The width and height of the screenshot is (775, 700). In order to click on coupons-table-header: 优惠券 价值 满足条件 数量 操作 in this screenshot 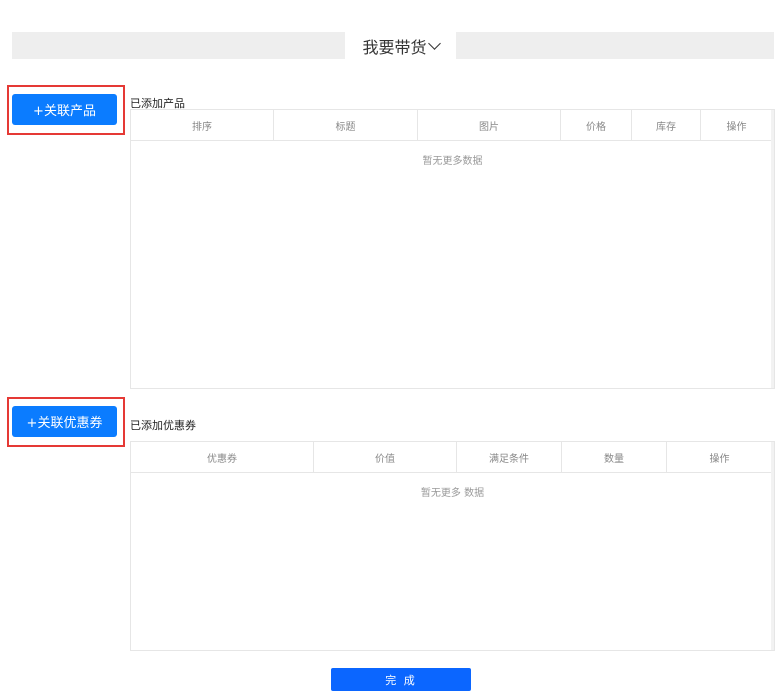, I will do `click(452, 457)`.